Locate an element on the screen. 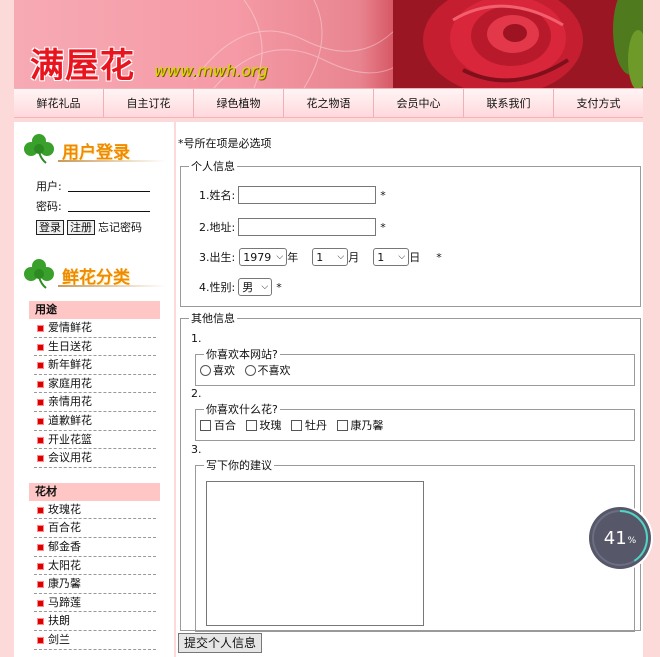  checkbox-label: 百合 is located at coordinates (225, 425).